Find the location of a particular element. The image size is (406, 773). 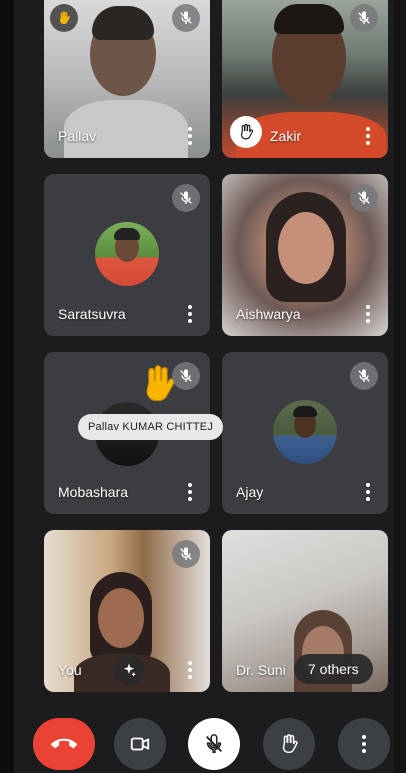

wave-emoji is located at coordinates (64, 18).